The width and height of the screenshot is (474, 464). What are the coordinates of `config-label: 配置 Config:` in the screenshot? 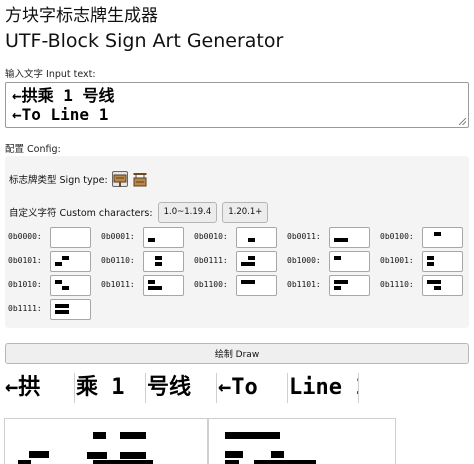 It's located at (33, 149).